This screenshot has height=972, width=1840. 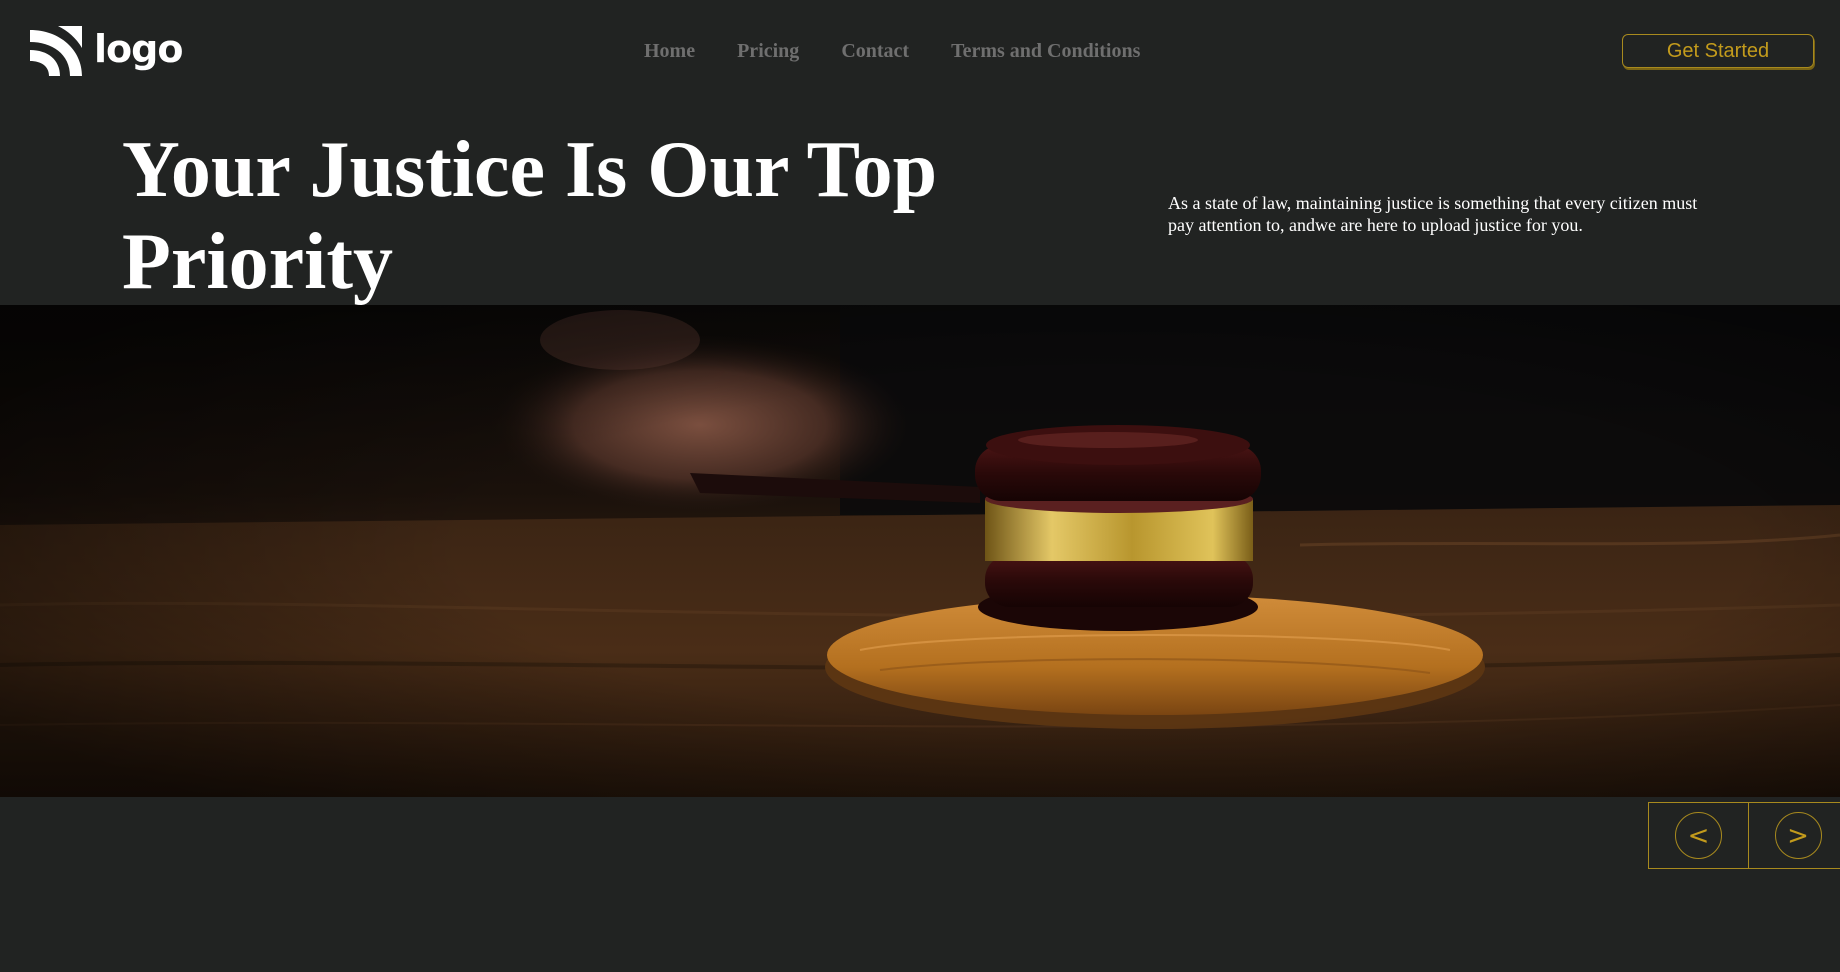 What do you see at coordinates (138, 49) in the screenshot?
I see `logo-text: logo` at bounding box center [138, 49].